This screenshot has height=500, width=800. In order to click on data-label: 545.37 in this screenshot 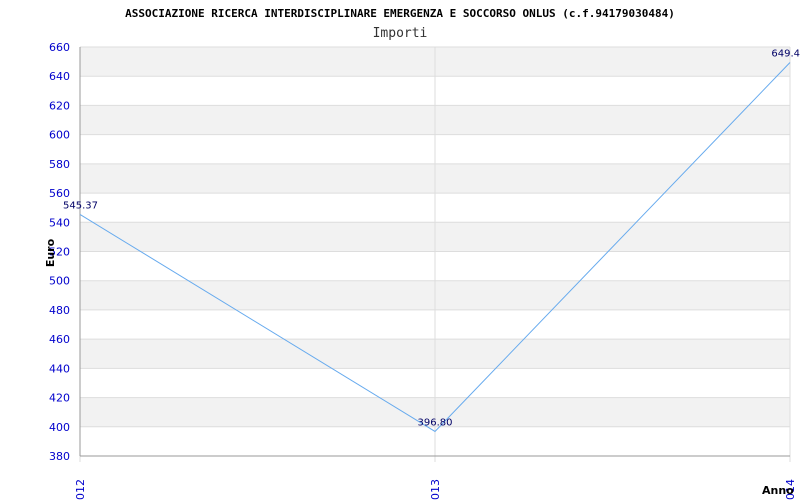, I will do `click(80, 205)`.